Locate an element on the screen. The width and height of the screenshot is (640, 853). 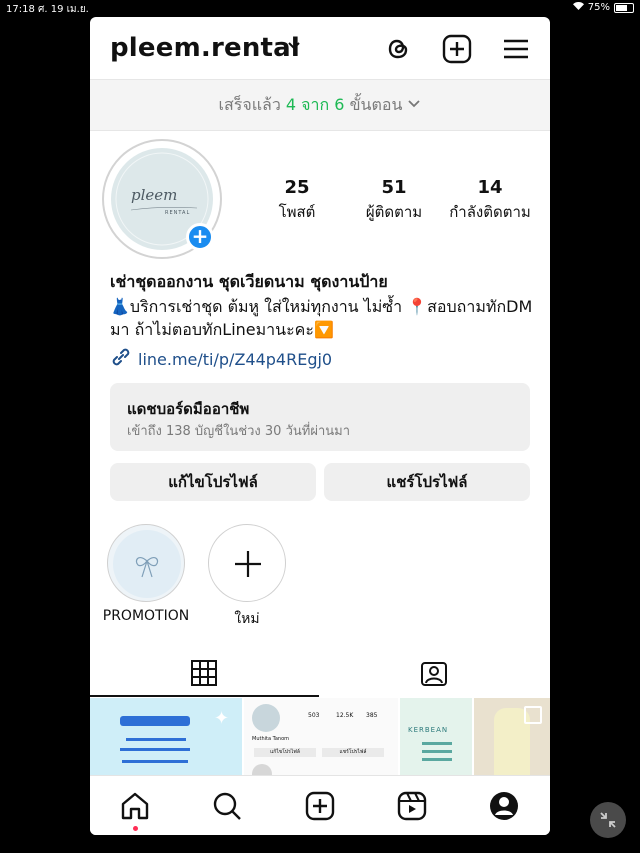
share-profile-button: แชร์โปรไฟล์ is located at coordinates (427, 482).